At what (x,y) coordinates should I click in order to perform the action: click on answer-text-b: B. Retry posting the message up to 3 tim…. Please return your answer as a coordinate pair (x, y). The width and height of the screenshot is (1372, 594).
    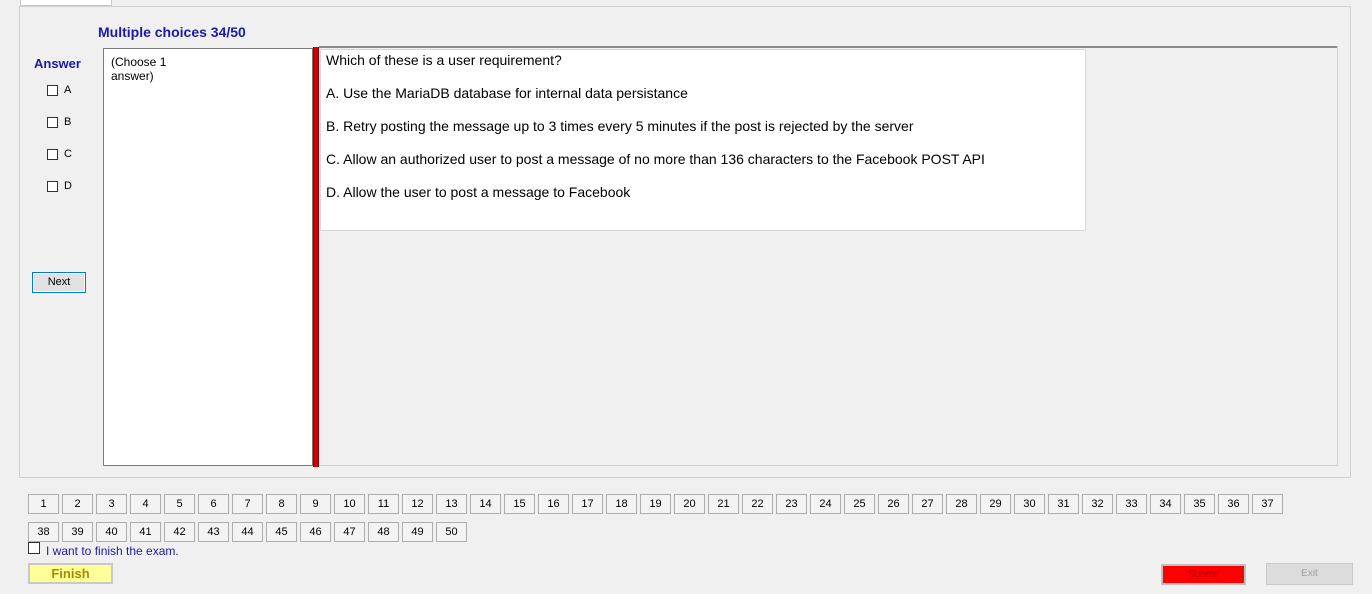
    Looking at the image, I should click on (620, 126).